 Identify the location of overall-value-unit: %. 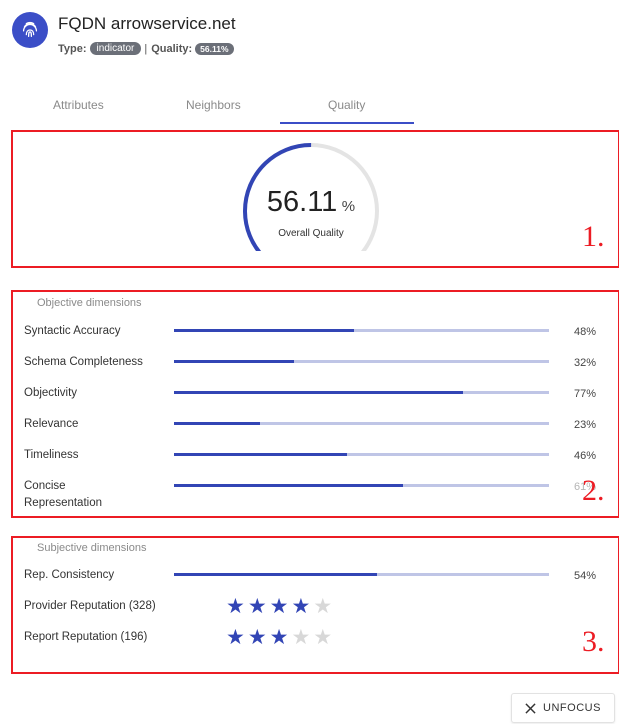
(348, 206).